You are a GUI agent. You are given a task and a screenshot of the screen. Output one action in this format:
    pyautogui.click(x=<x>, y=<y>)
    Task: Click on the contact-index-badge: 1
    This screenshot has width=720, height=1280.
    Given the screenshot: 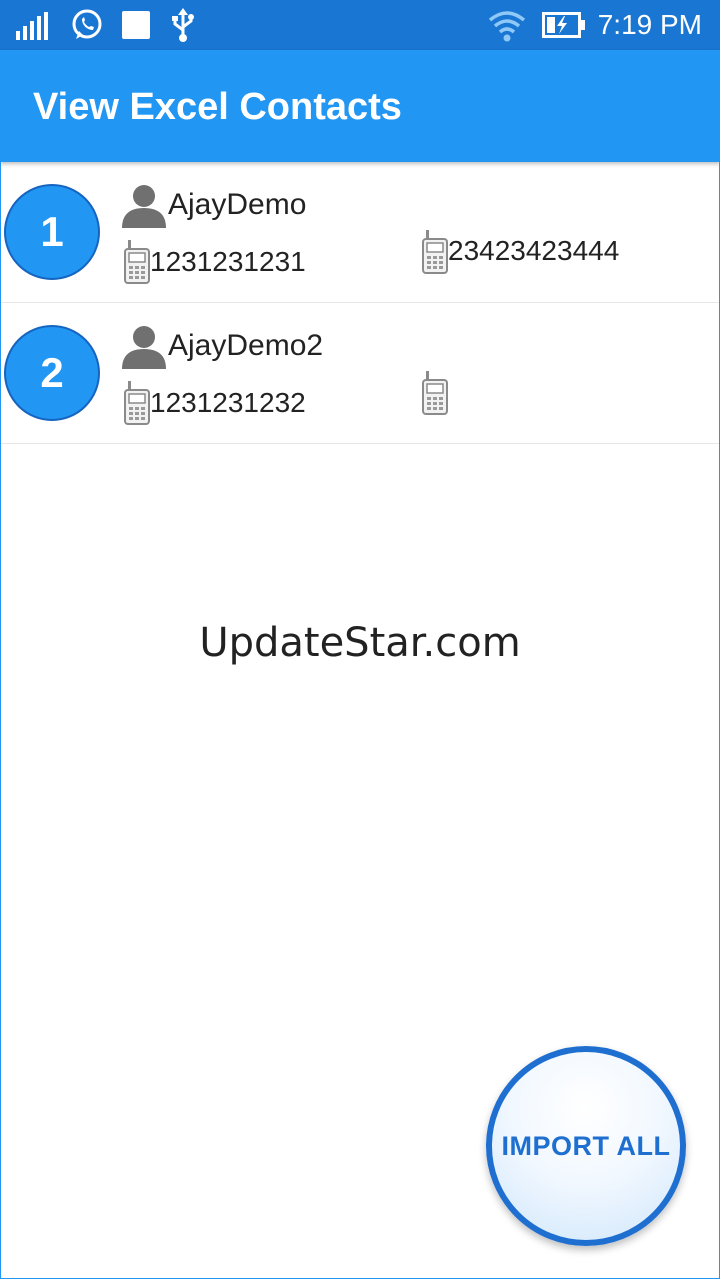 What is the action you would take?
    pyautogui.click(x=52, y=232)
    